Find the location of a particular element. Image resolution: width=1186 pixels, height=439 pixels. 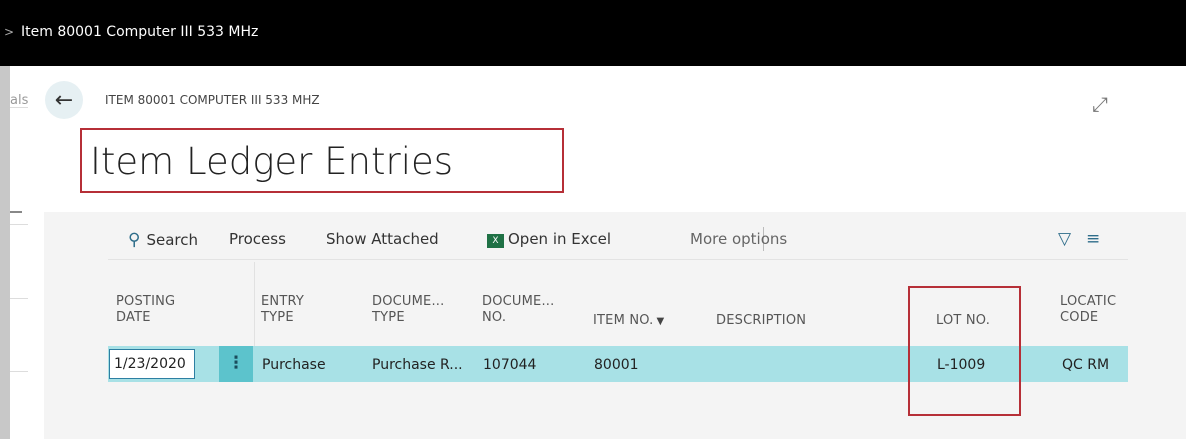

breadcrumb: ITEM 80001 COMPUTER III 533 MHZ is located at coordinates (212, 100).